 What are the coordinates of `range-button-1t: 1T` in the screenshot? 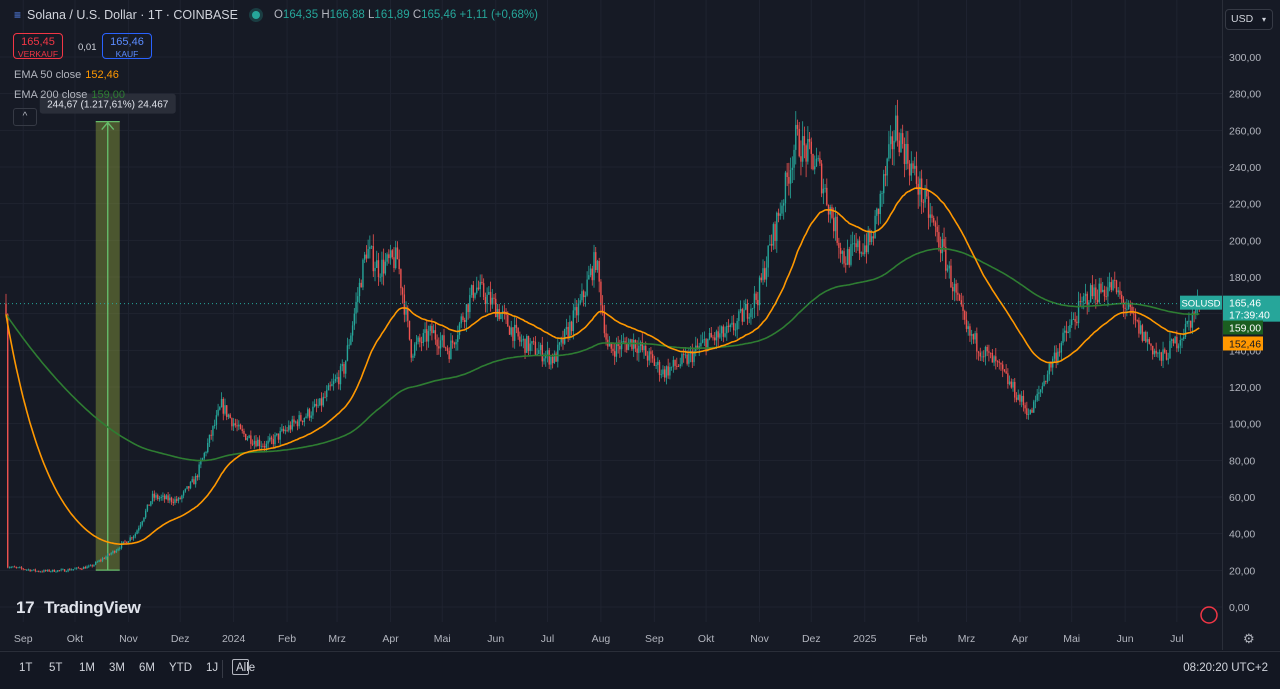 It's located at (25, 668).